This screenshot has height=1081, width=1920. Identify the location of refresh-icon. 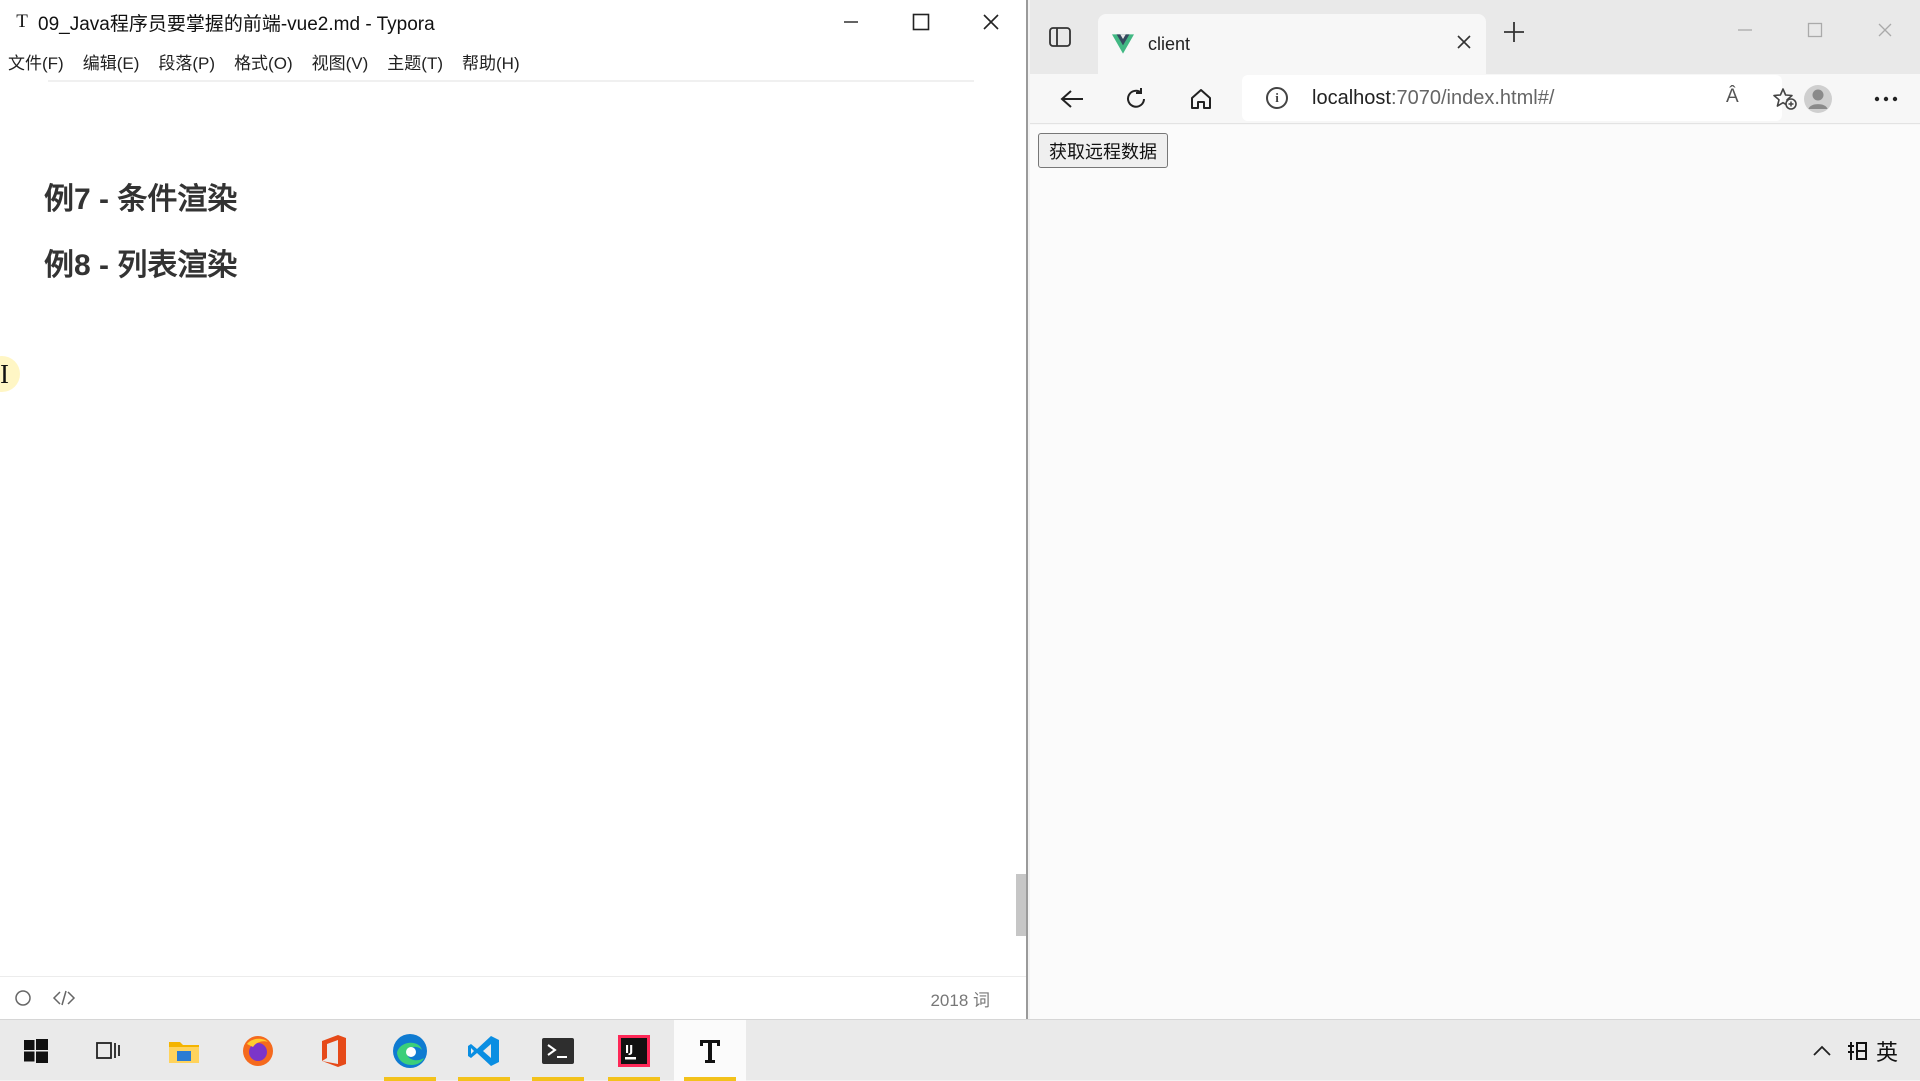
(1136, 98).